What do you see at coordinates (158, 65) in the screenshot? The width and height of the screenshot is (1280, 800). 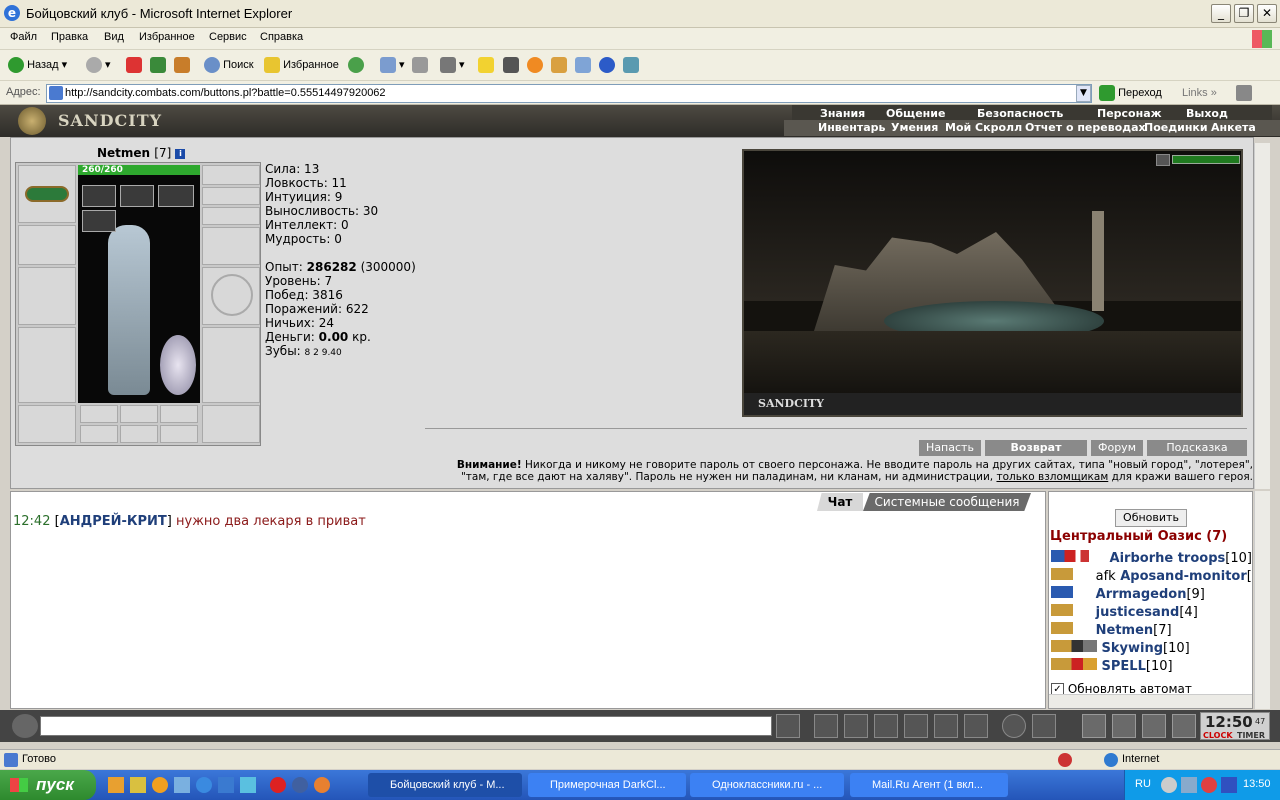 I see `refresh-button` at bounding box center [158, 65].